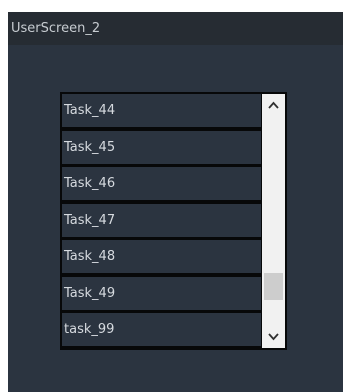 This screenshot has width=343, height=392. I want to click on scrollbar-thumb, so click(273, 286).